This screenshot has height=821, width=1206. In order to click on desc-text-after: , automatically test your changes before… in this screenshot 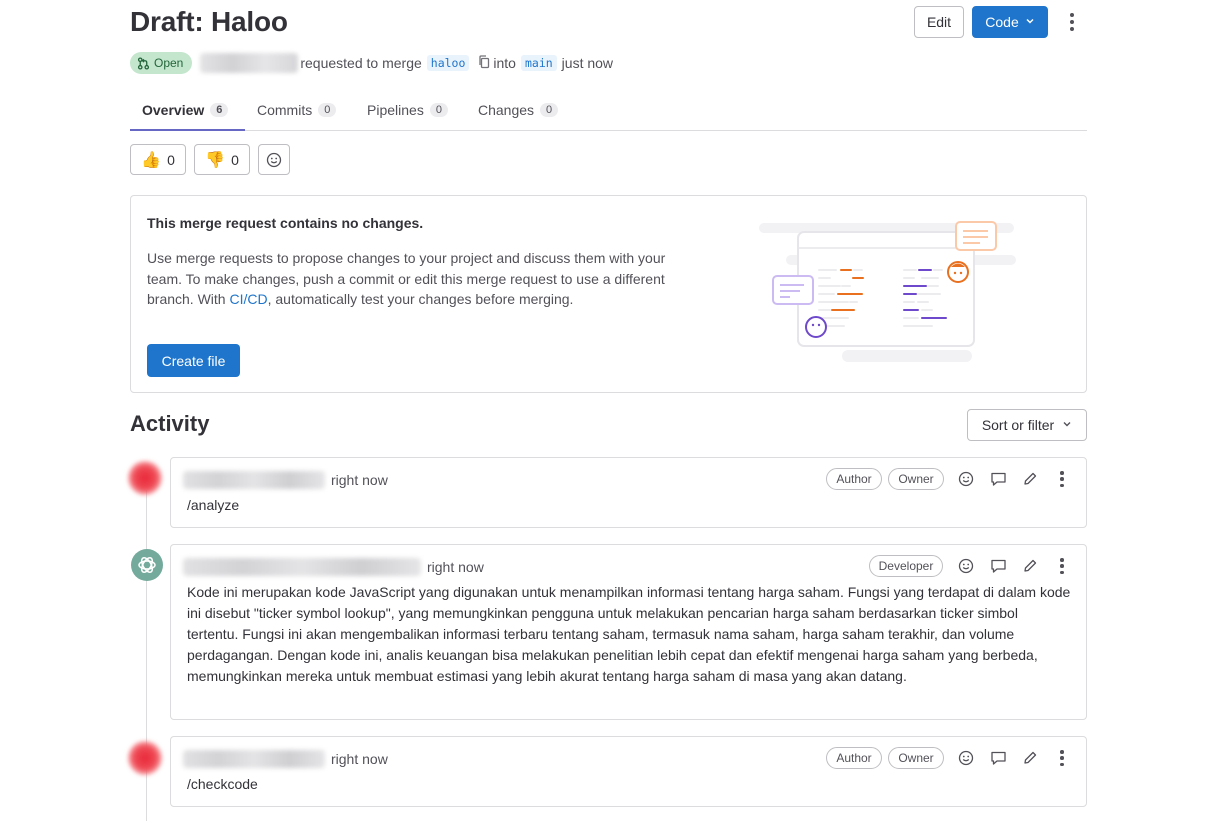, I will do `click(420, 299)`.